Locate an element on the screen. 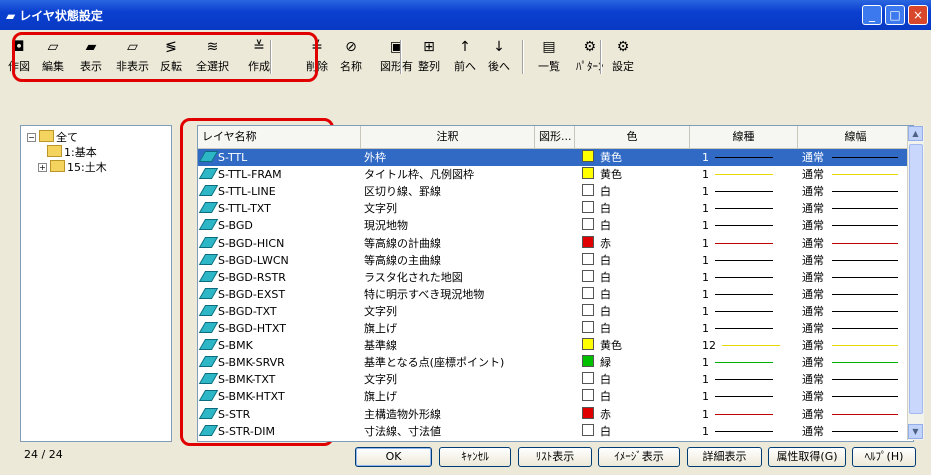 Image resolution: width=931 pixels, height=475 pixels. tool-settings: ⚙ 設定 is located at coordinates (623, 56).